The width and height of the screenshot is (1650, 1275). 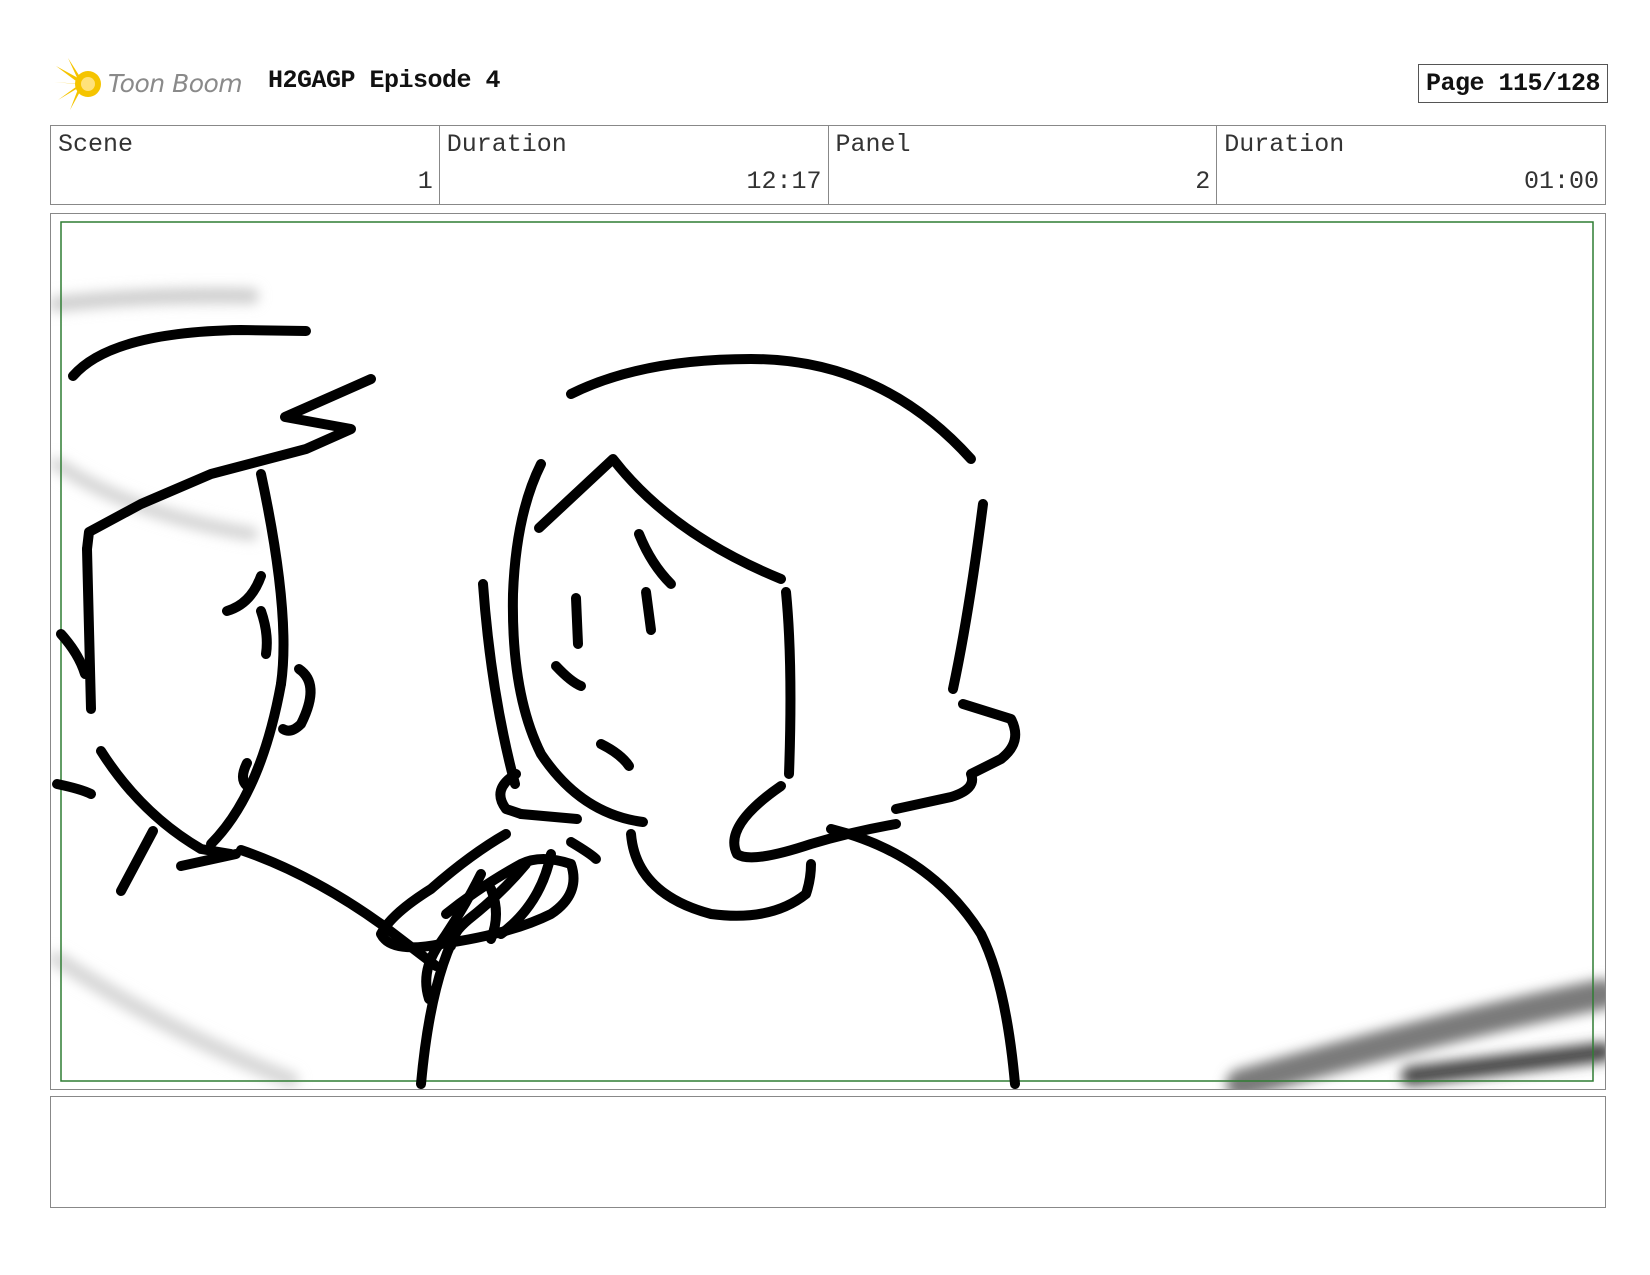 I want to click on scene-value: 1, so click(x=425, y=181).